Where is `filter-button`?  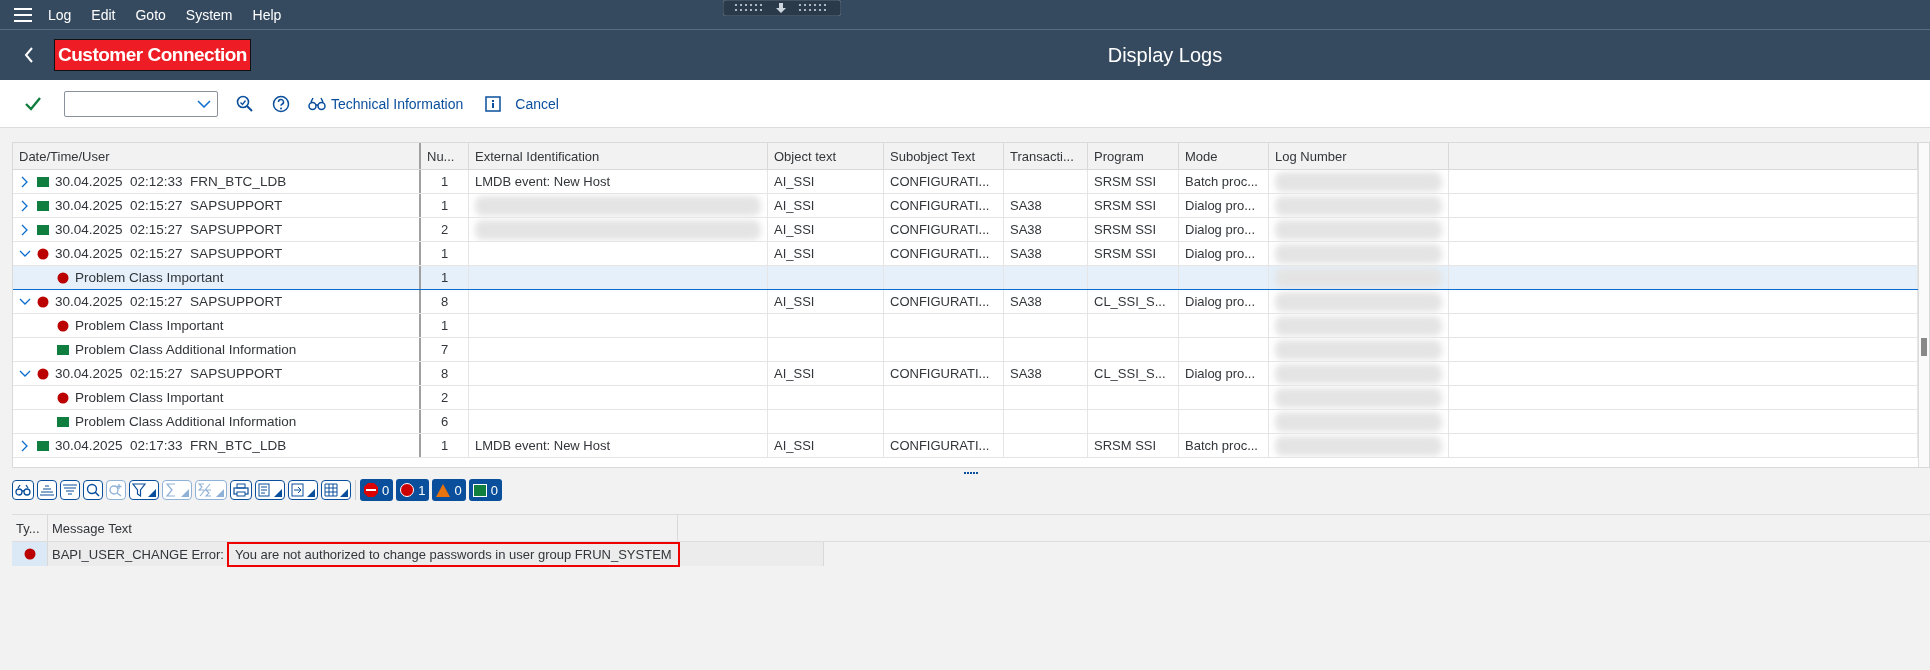
filter-button is located at coordinates (144, 490).